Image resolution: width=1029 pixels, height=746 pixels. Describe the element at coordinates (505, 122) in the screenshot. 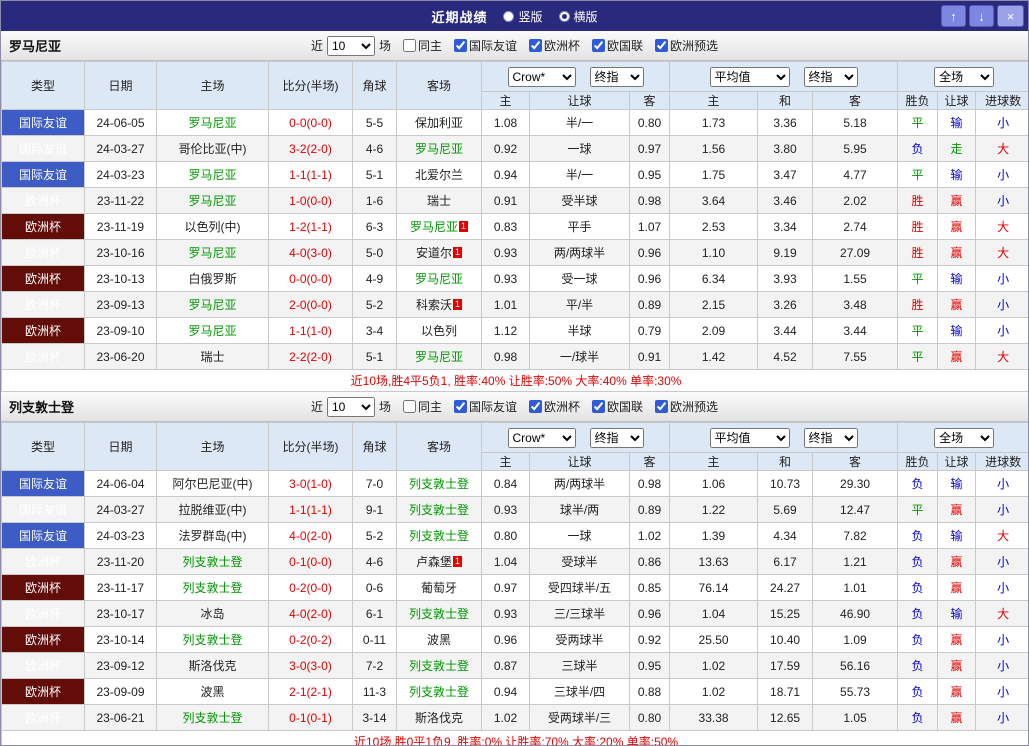

I see `odds-home-cell: 1.08` at that location.